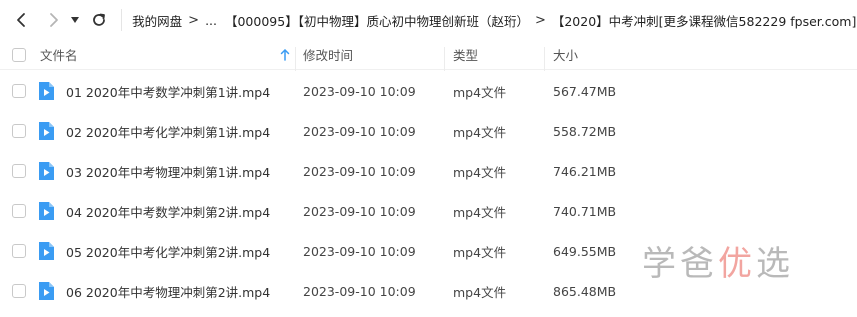 The image size is (857, 317). I want to click on watermark-logo: 学爸 优 选, so click(718, 260).